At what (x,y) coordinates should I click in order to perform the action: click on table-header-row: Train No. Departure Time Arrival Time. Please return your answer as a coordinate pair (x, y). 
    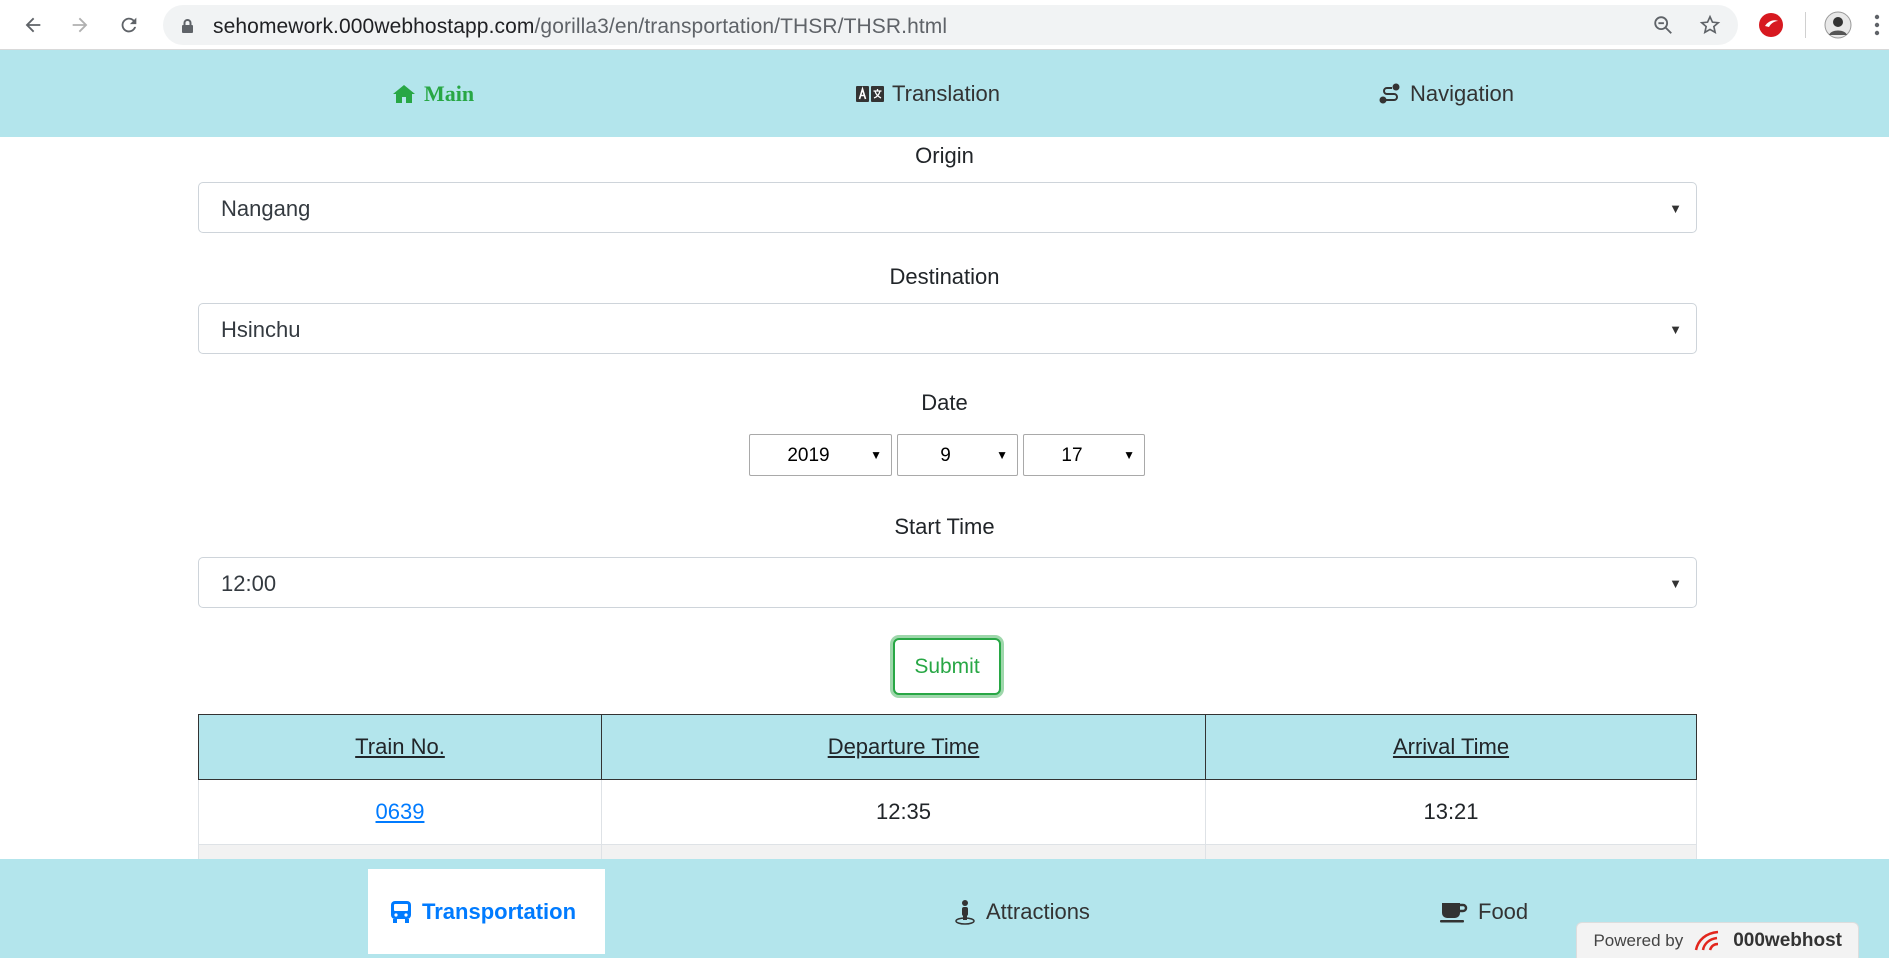
    Looking at the image, I should click on (947, 747).